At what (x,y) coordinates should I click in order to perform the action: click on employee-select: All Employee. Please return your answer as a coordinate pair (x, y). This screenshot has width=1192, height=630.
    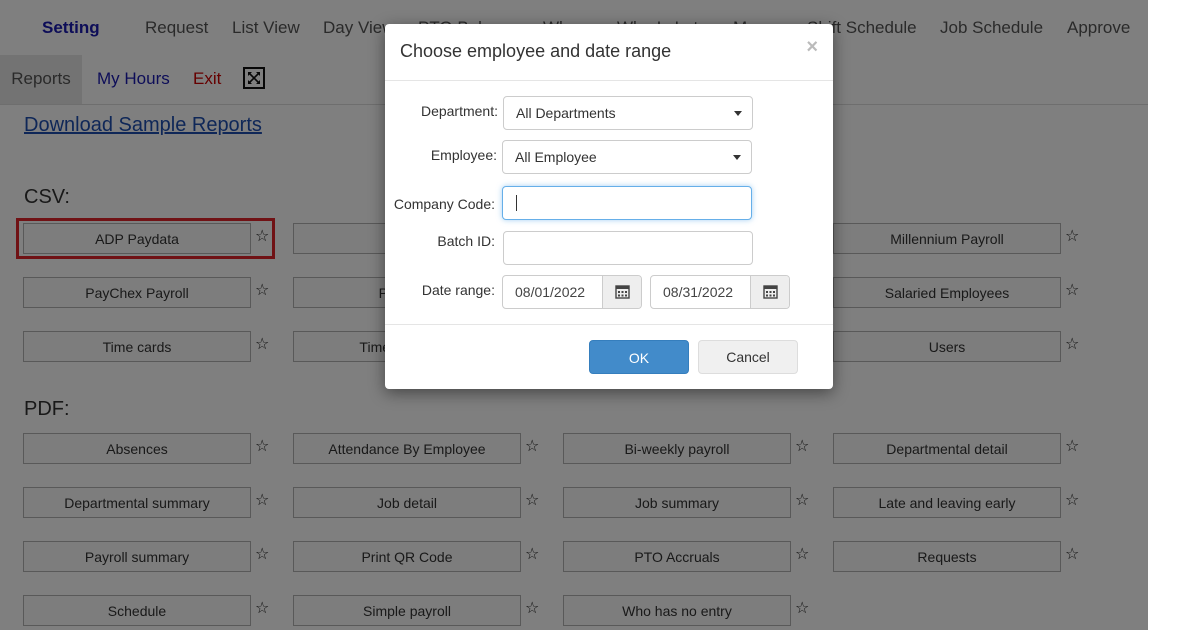
    Looking at the image, I should click on (627, 157).